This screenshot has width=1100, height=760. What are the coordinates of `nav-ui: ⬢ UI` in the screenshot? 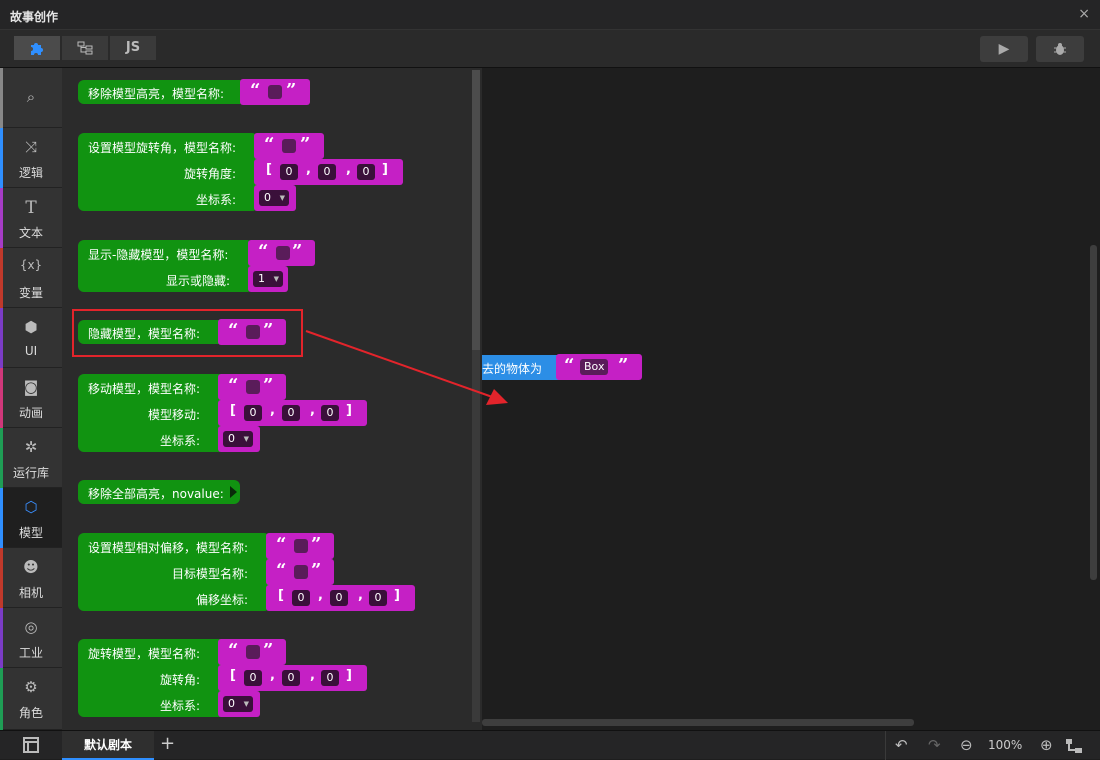 It's located at (31, 338).